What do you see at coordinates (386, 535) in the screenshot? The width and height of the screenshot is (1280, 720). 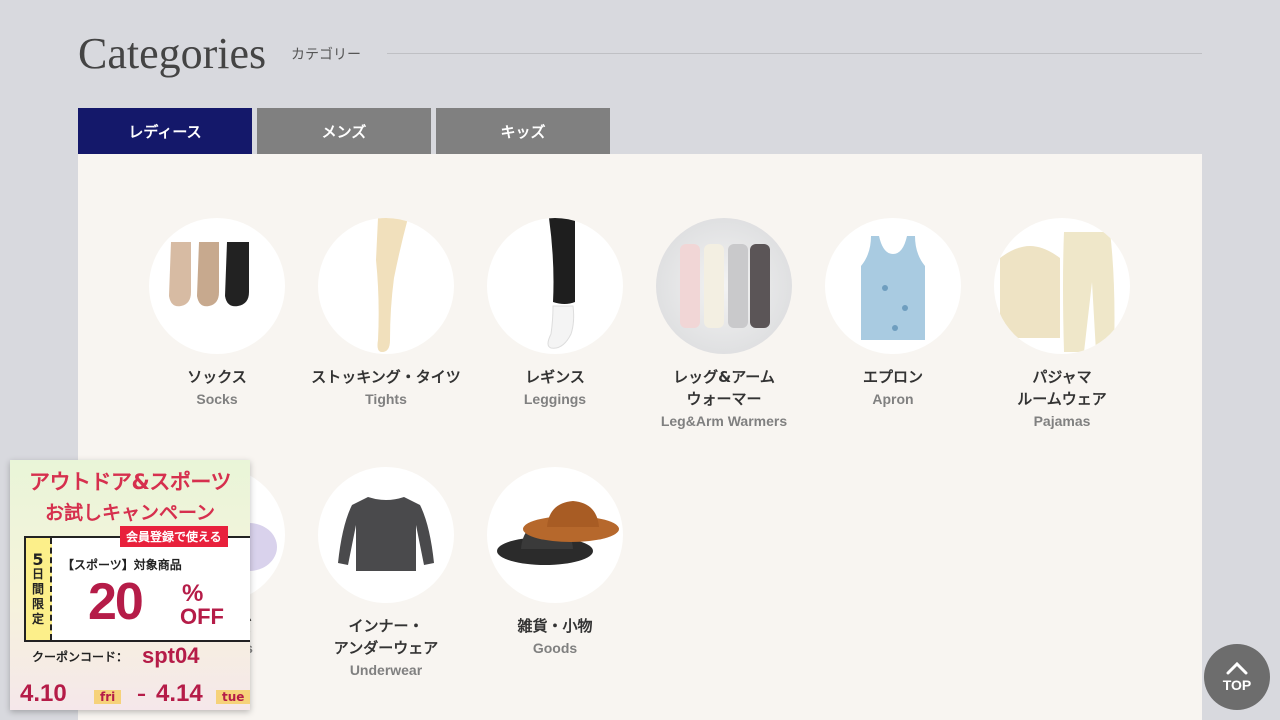 I see `underwear-icon` at bounding box center [386, 535].